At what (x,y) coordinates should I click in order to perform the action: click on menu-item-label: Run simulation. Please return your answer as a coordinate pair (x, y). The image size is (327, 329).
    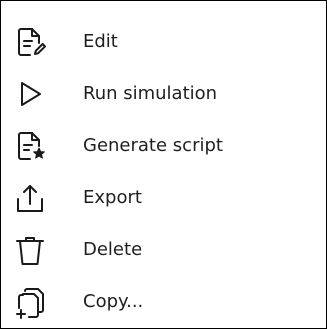
    Looking at the image, I should click on (150, 93).